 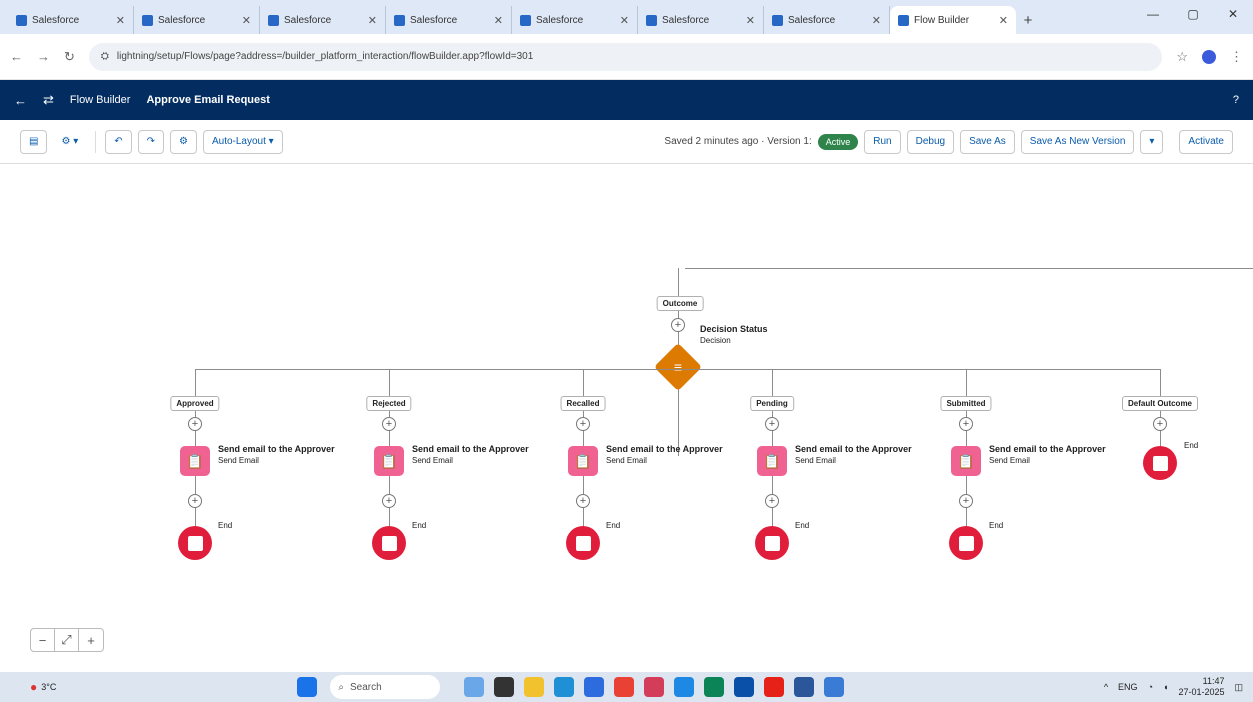 What do you see at coordinates (118, 141) in the screenshot?
I see `undo-button: ↶` at bounding box center [118, 141].